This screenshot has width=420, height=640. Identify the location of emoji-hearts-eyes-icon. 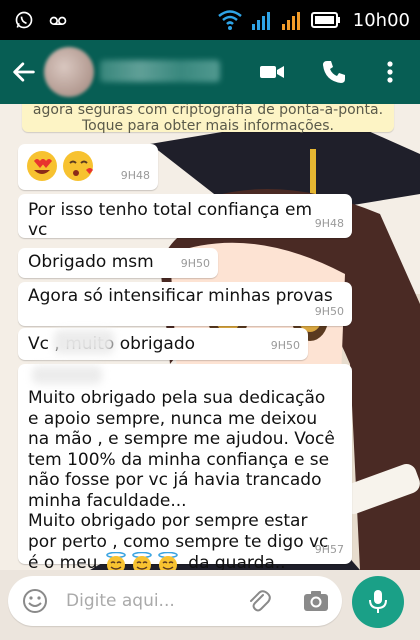
(60, 166).